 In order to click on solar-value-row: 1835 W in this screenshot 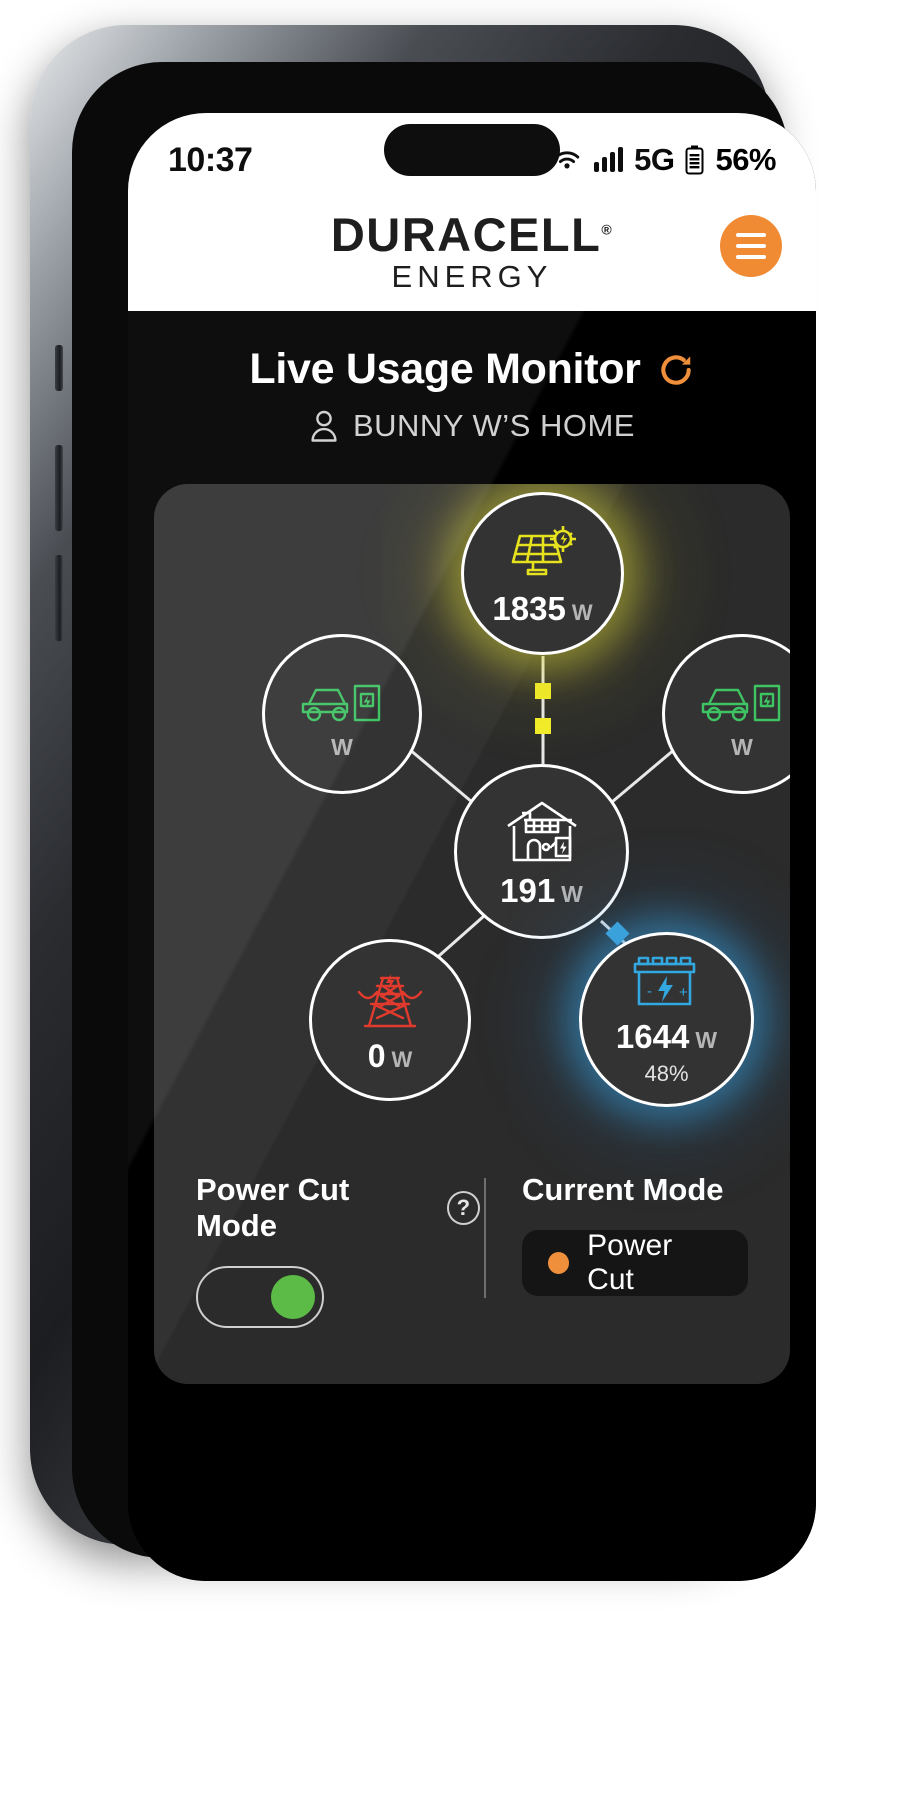, I will do `click(542, 606)`.